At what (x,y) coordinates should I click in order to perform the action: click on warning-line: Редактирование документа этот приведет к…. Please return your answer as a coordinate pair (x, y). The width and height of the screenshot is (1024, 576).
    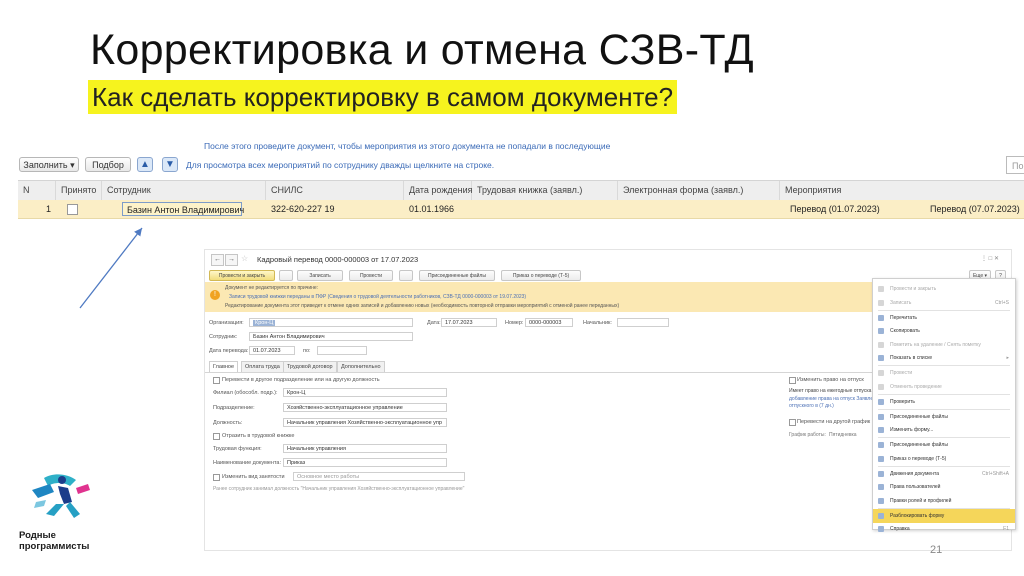
    Looking at the image, I should click on (422, 306).